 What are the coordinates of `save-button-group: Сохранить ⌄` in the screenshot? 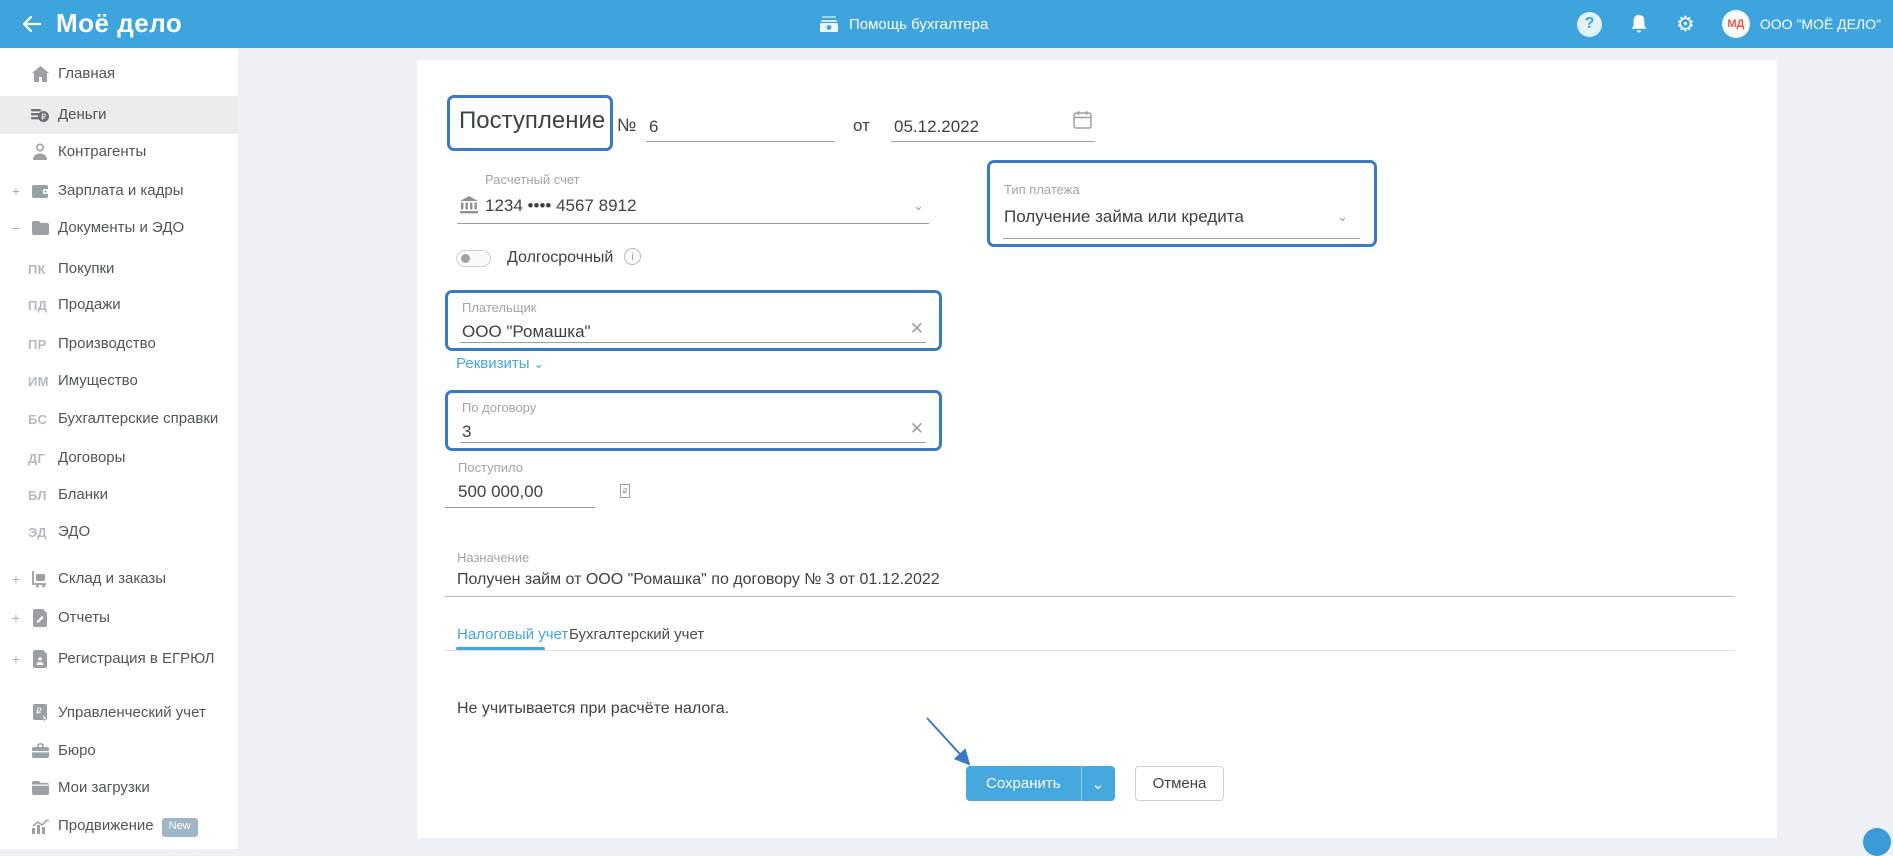 It's located at (1040, 783).